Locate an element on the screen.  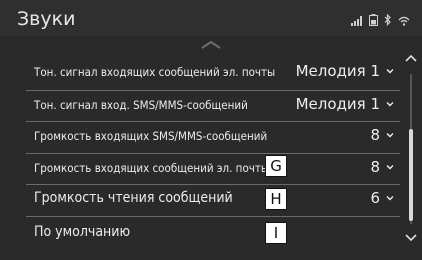
list-item-reading-volume: Громкость чтения сообщений 6 is located at coordinates (213, 200).